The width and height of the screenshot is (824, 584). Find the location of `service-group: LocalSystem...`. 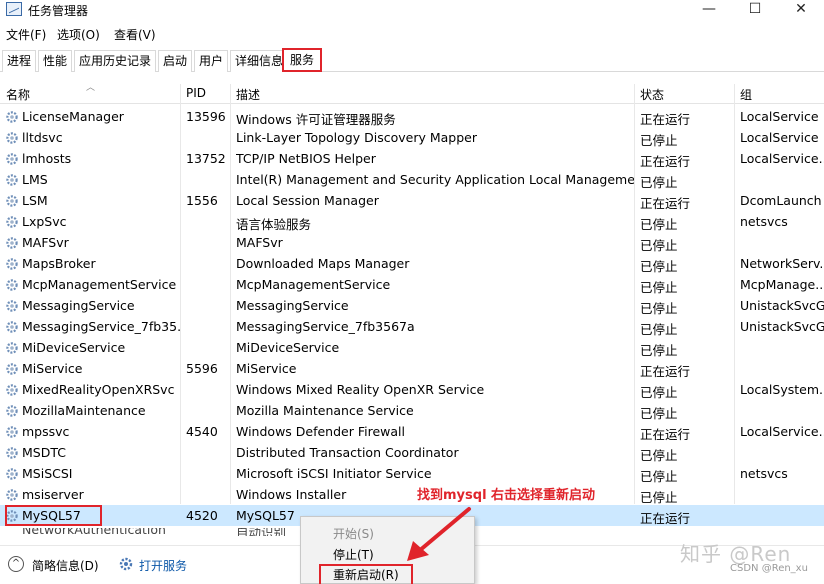

service-group: LocalSystem... is located at coordinates (782, 389).